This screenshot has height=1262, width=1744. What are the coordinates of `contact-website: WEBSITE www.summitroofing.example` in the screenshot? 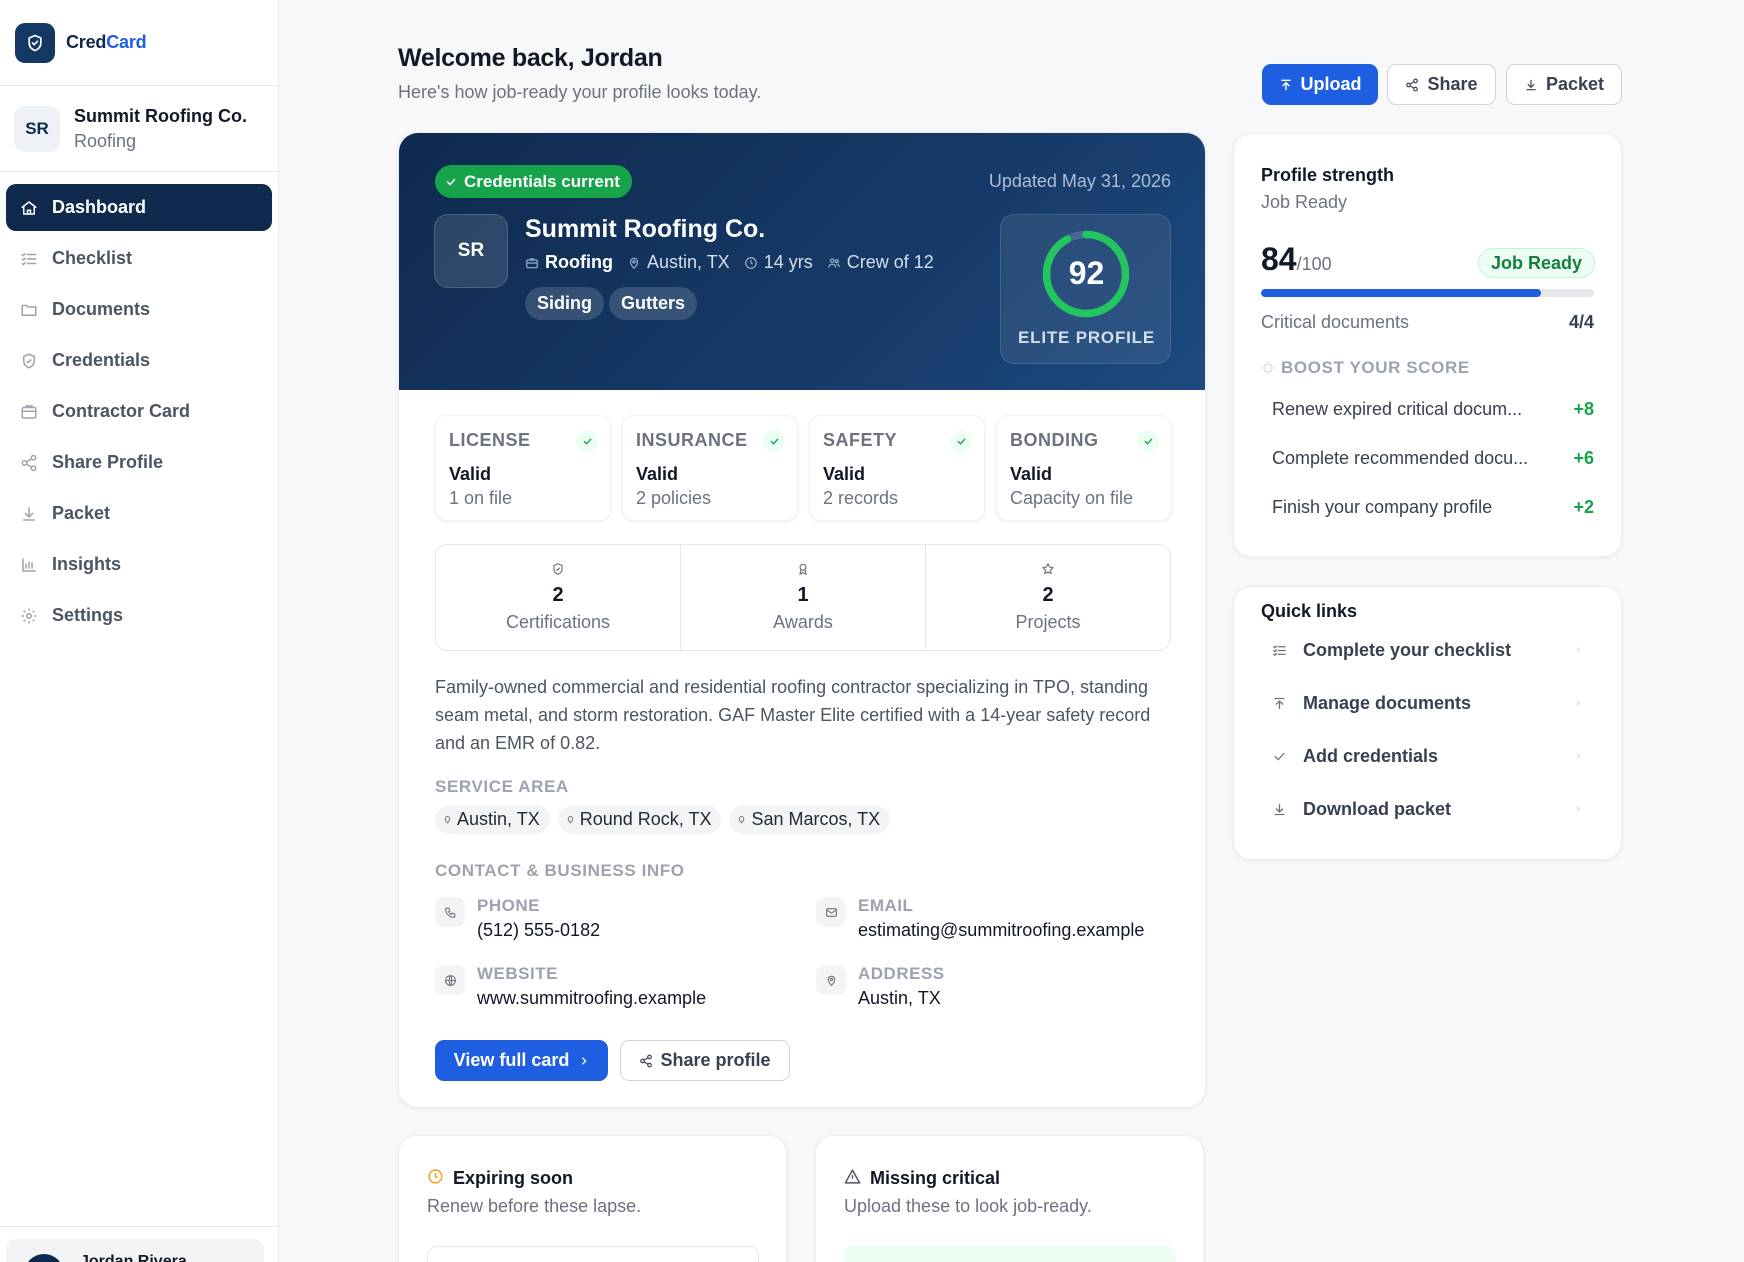 It's located at (615, 990).